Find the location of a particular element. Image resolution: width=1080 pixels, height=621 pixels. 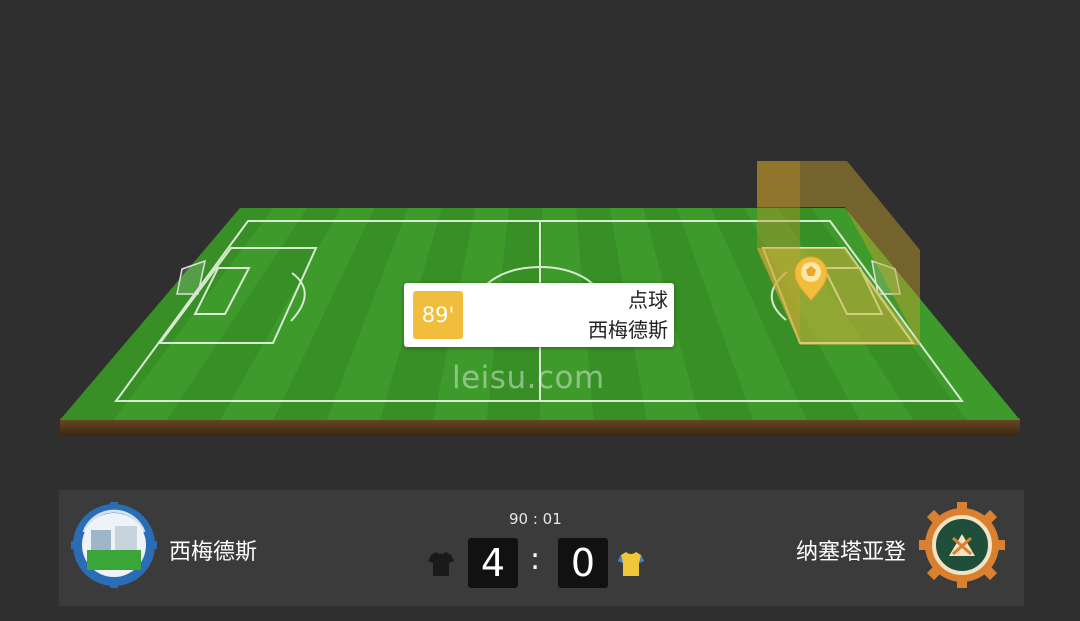

home-score: 4 is located at coordinates (493, 563).